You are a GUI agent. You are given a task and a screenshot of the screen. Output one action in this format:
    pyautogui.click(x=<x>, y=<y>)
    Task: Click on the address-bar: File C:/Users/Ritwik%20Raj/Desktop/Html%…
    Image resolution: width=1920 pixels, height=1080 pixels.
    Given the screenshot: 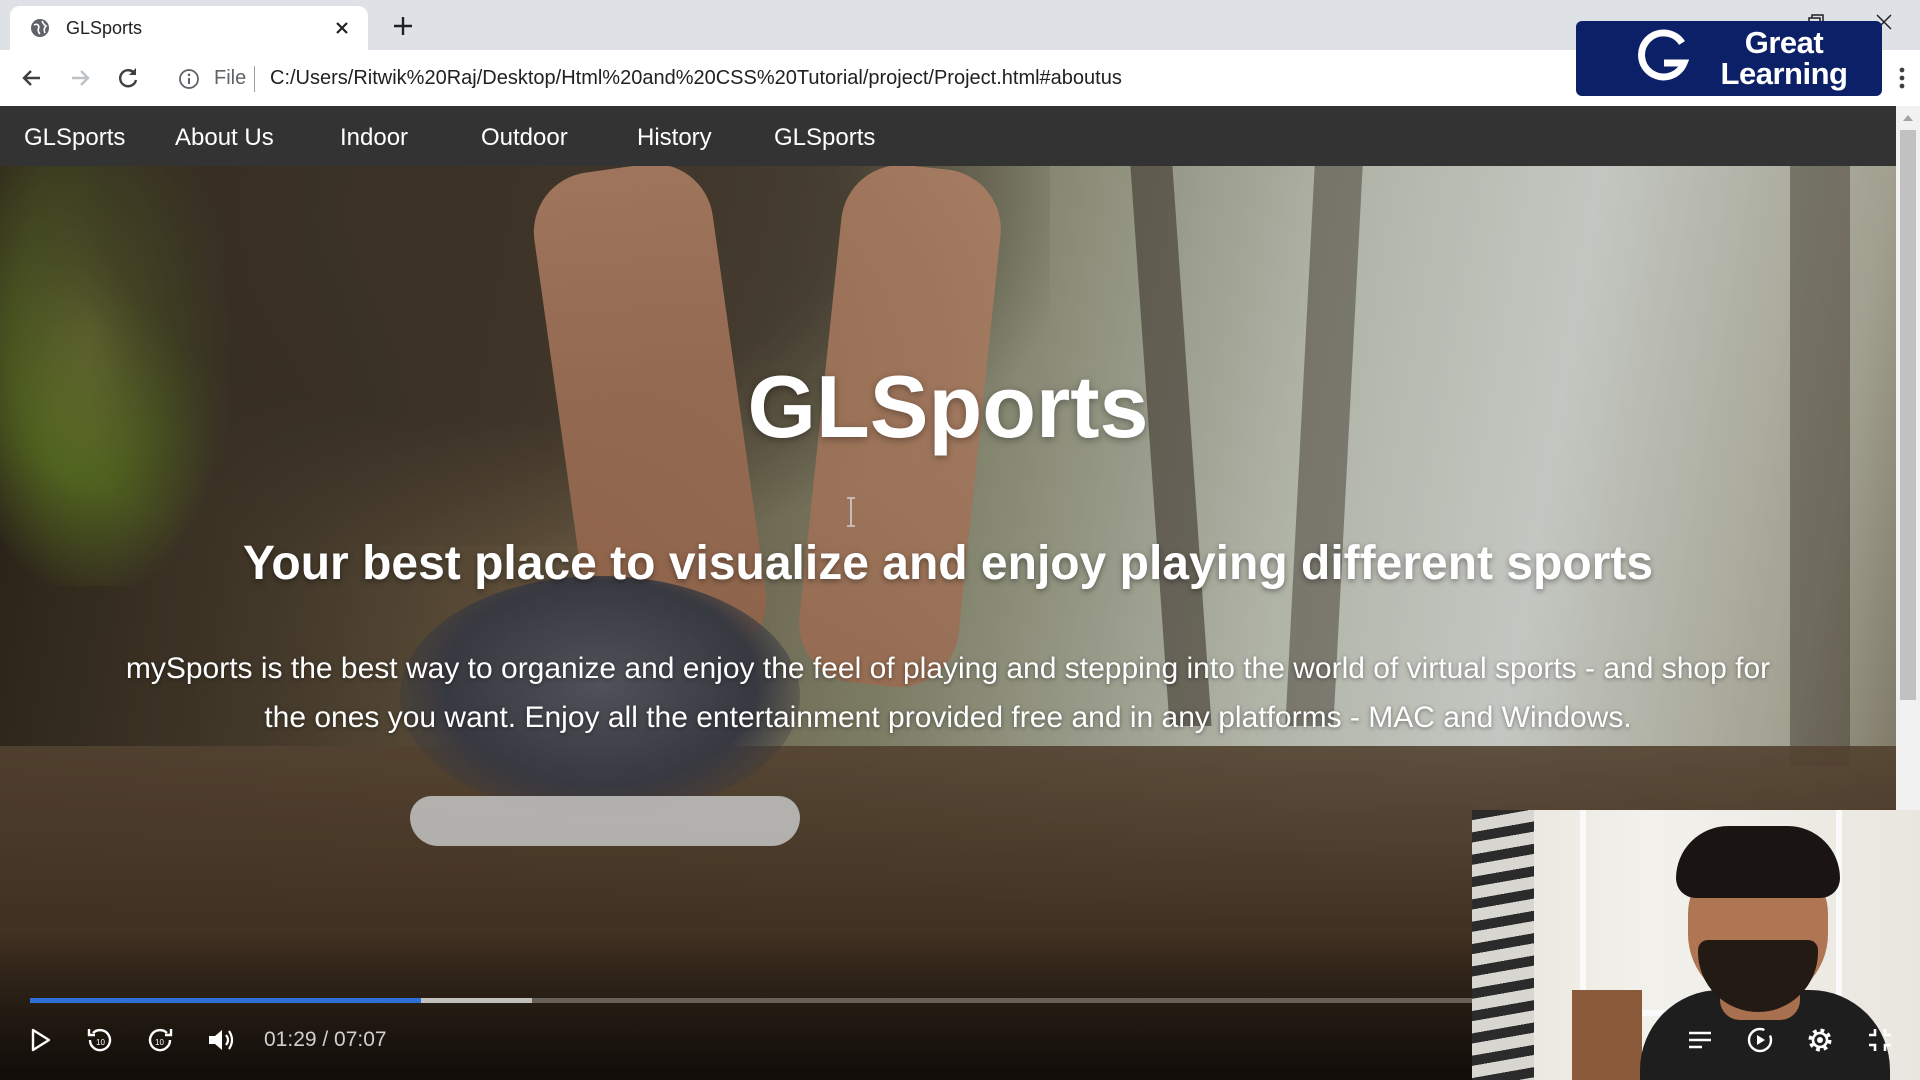 What is the action you would take?
    pyautogui.click(x=873, y=78)
    